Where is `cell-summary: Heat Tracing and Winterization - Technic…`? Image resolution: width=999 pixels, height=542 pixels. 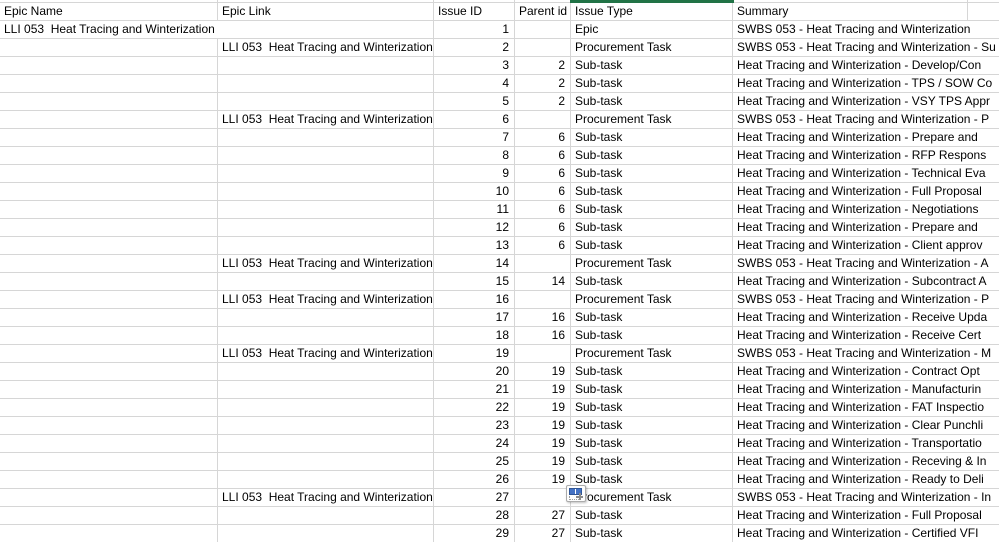
cell-summary: Heat Tracing and Winterization - Technic… is located at coordinates (859, 173).